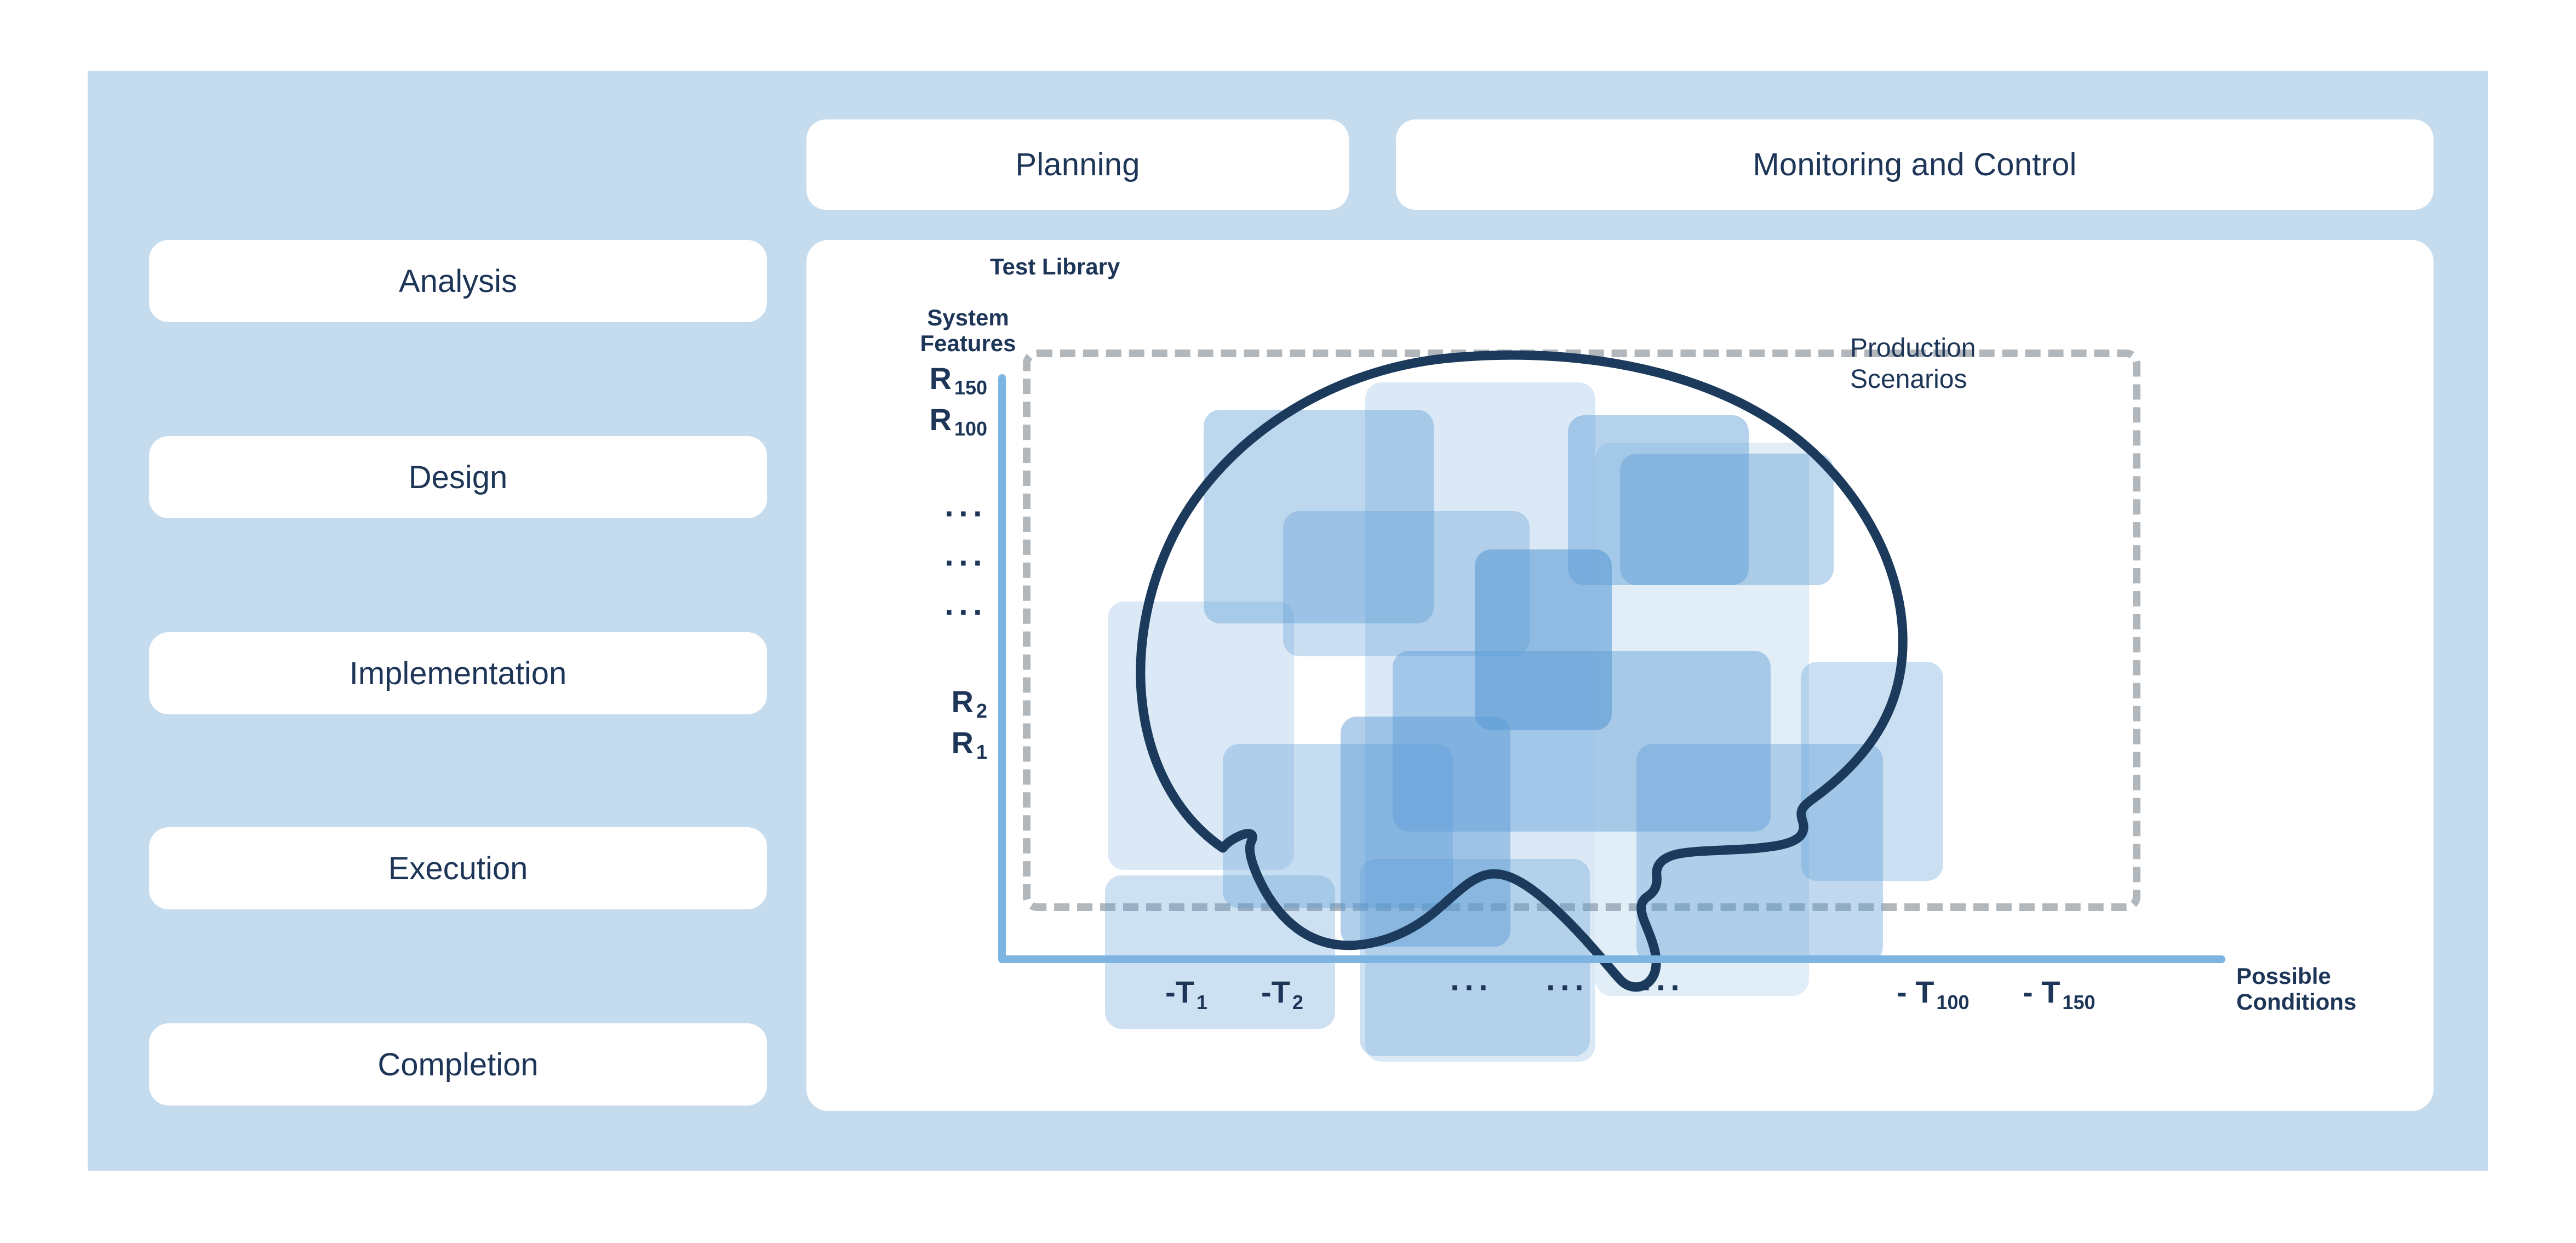  I want to click on x-axis-line, so click(1611, 959).